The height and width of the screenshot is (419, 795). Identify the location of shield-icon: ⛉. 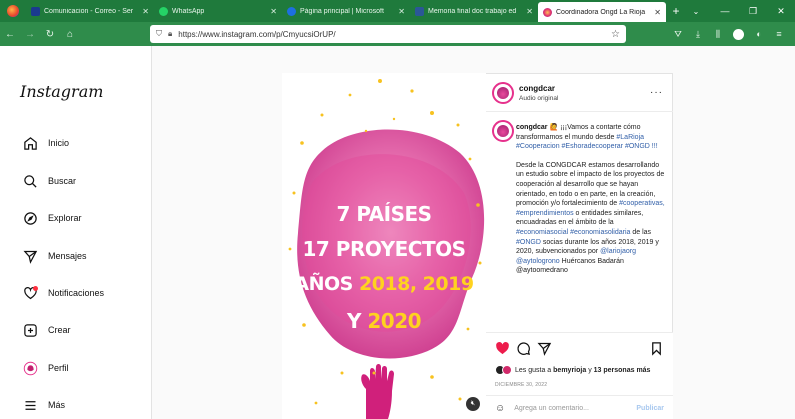
(159, 34).